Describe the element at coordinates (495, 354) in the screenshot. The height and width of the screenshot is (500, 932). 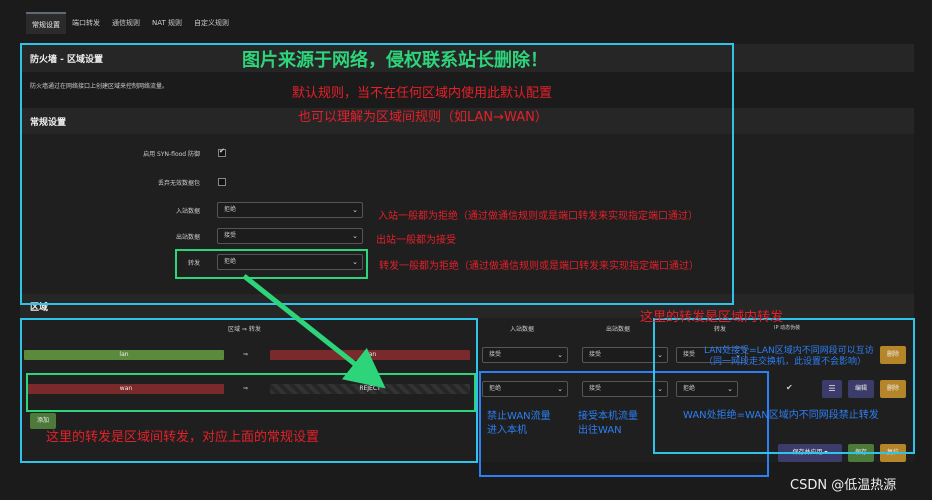
I see `lan-input-value: 接受` at that location.